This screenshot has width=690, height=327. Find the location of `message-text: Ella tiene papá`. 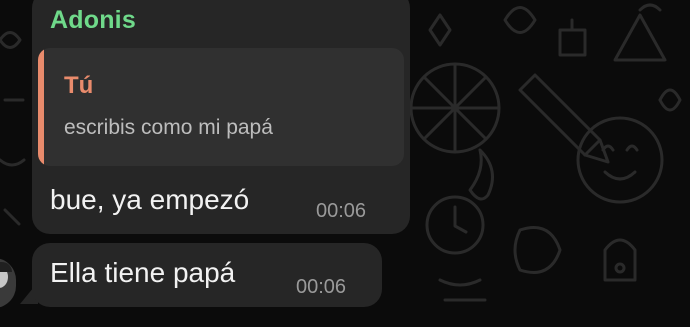

message-text: Ella tiene papá is located at coordinates (143, 272).